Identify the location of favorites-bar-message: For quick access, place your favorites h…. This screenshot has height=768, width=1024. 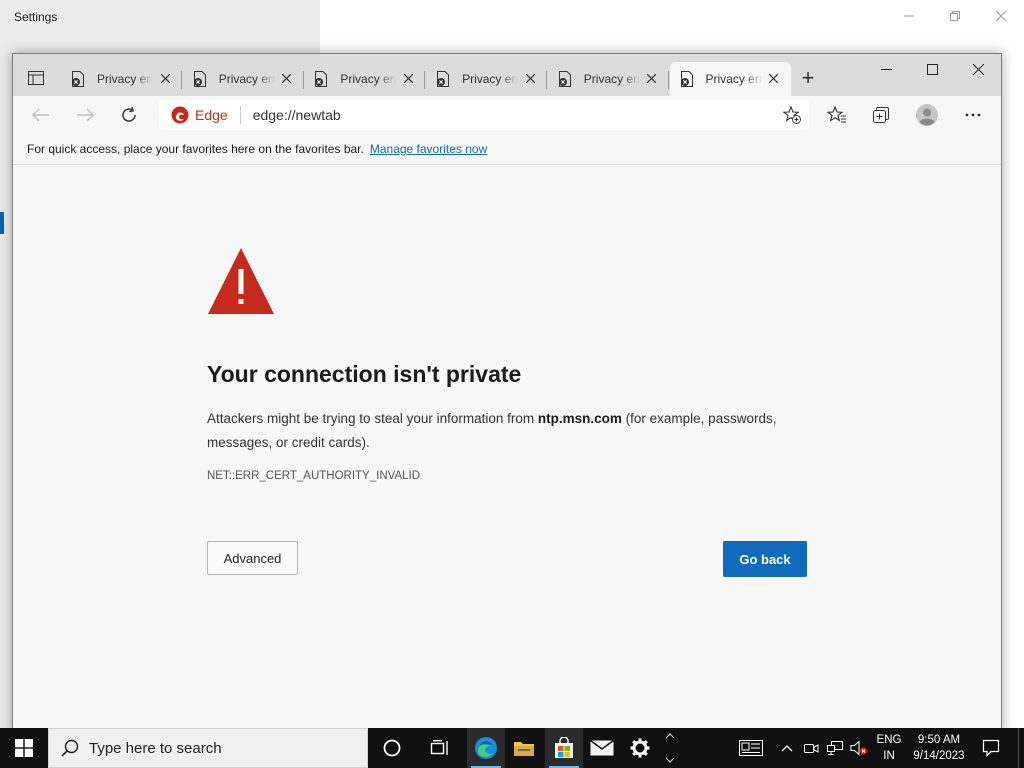
(195, 149).